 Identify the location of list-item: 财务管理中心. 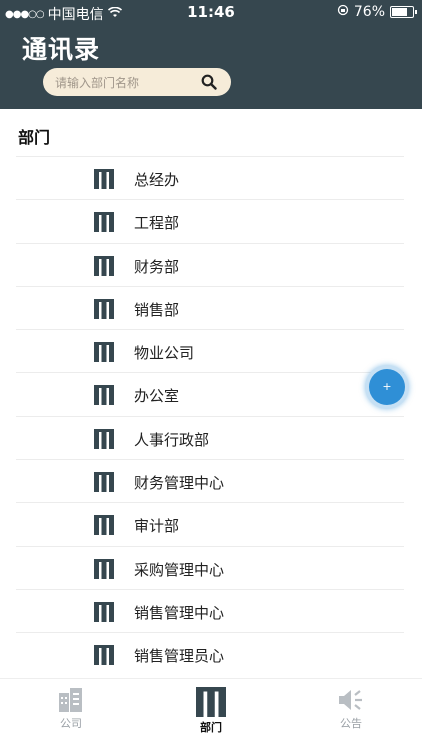
(210, 480).